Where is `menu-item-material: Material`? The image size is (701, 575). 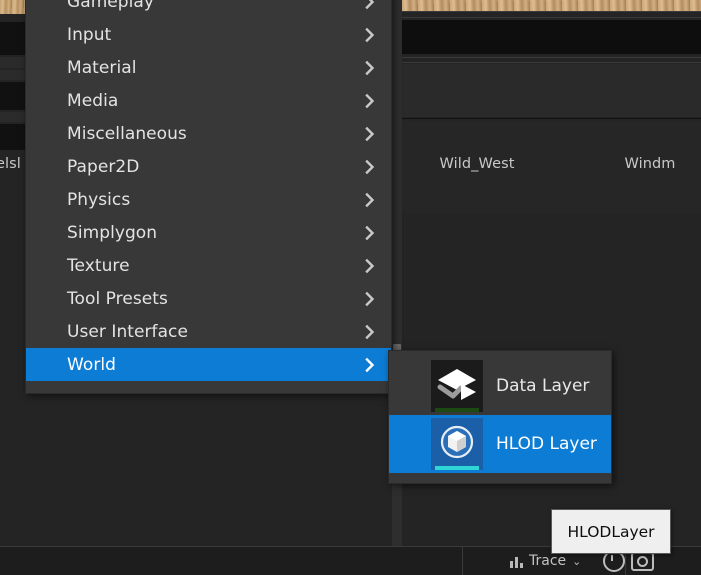 menu-item-material: Material is located at coordinates (208, 67).